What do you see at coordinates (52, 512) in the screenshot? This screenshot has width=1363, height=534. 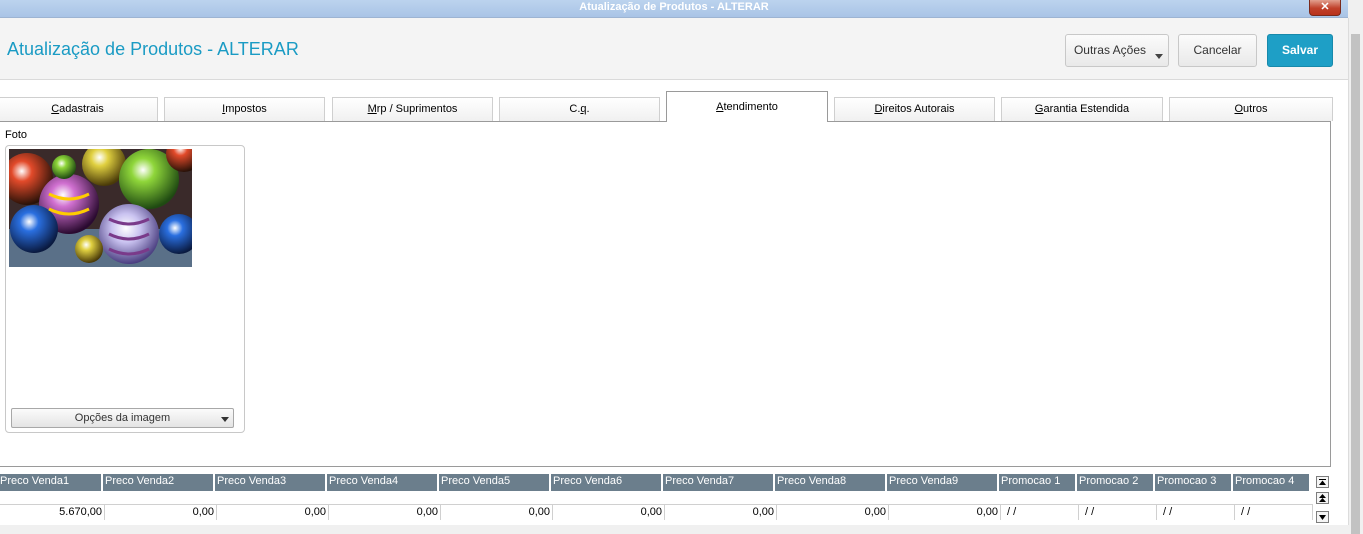 I see `grid-value-cell: 5.670,00` at bounding box center [52, 512].